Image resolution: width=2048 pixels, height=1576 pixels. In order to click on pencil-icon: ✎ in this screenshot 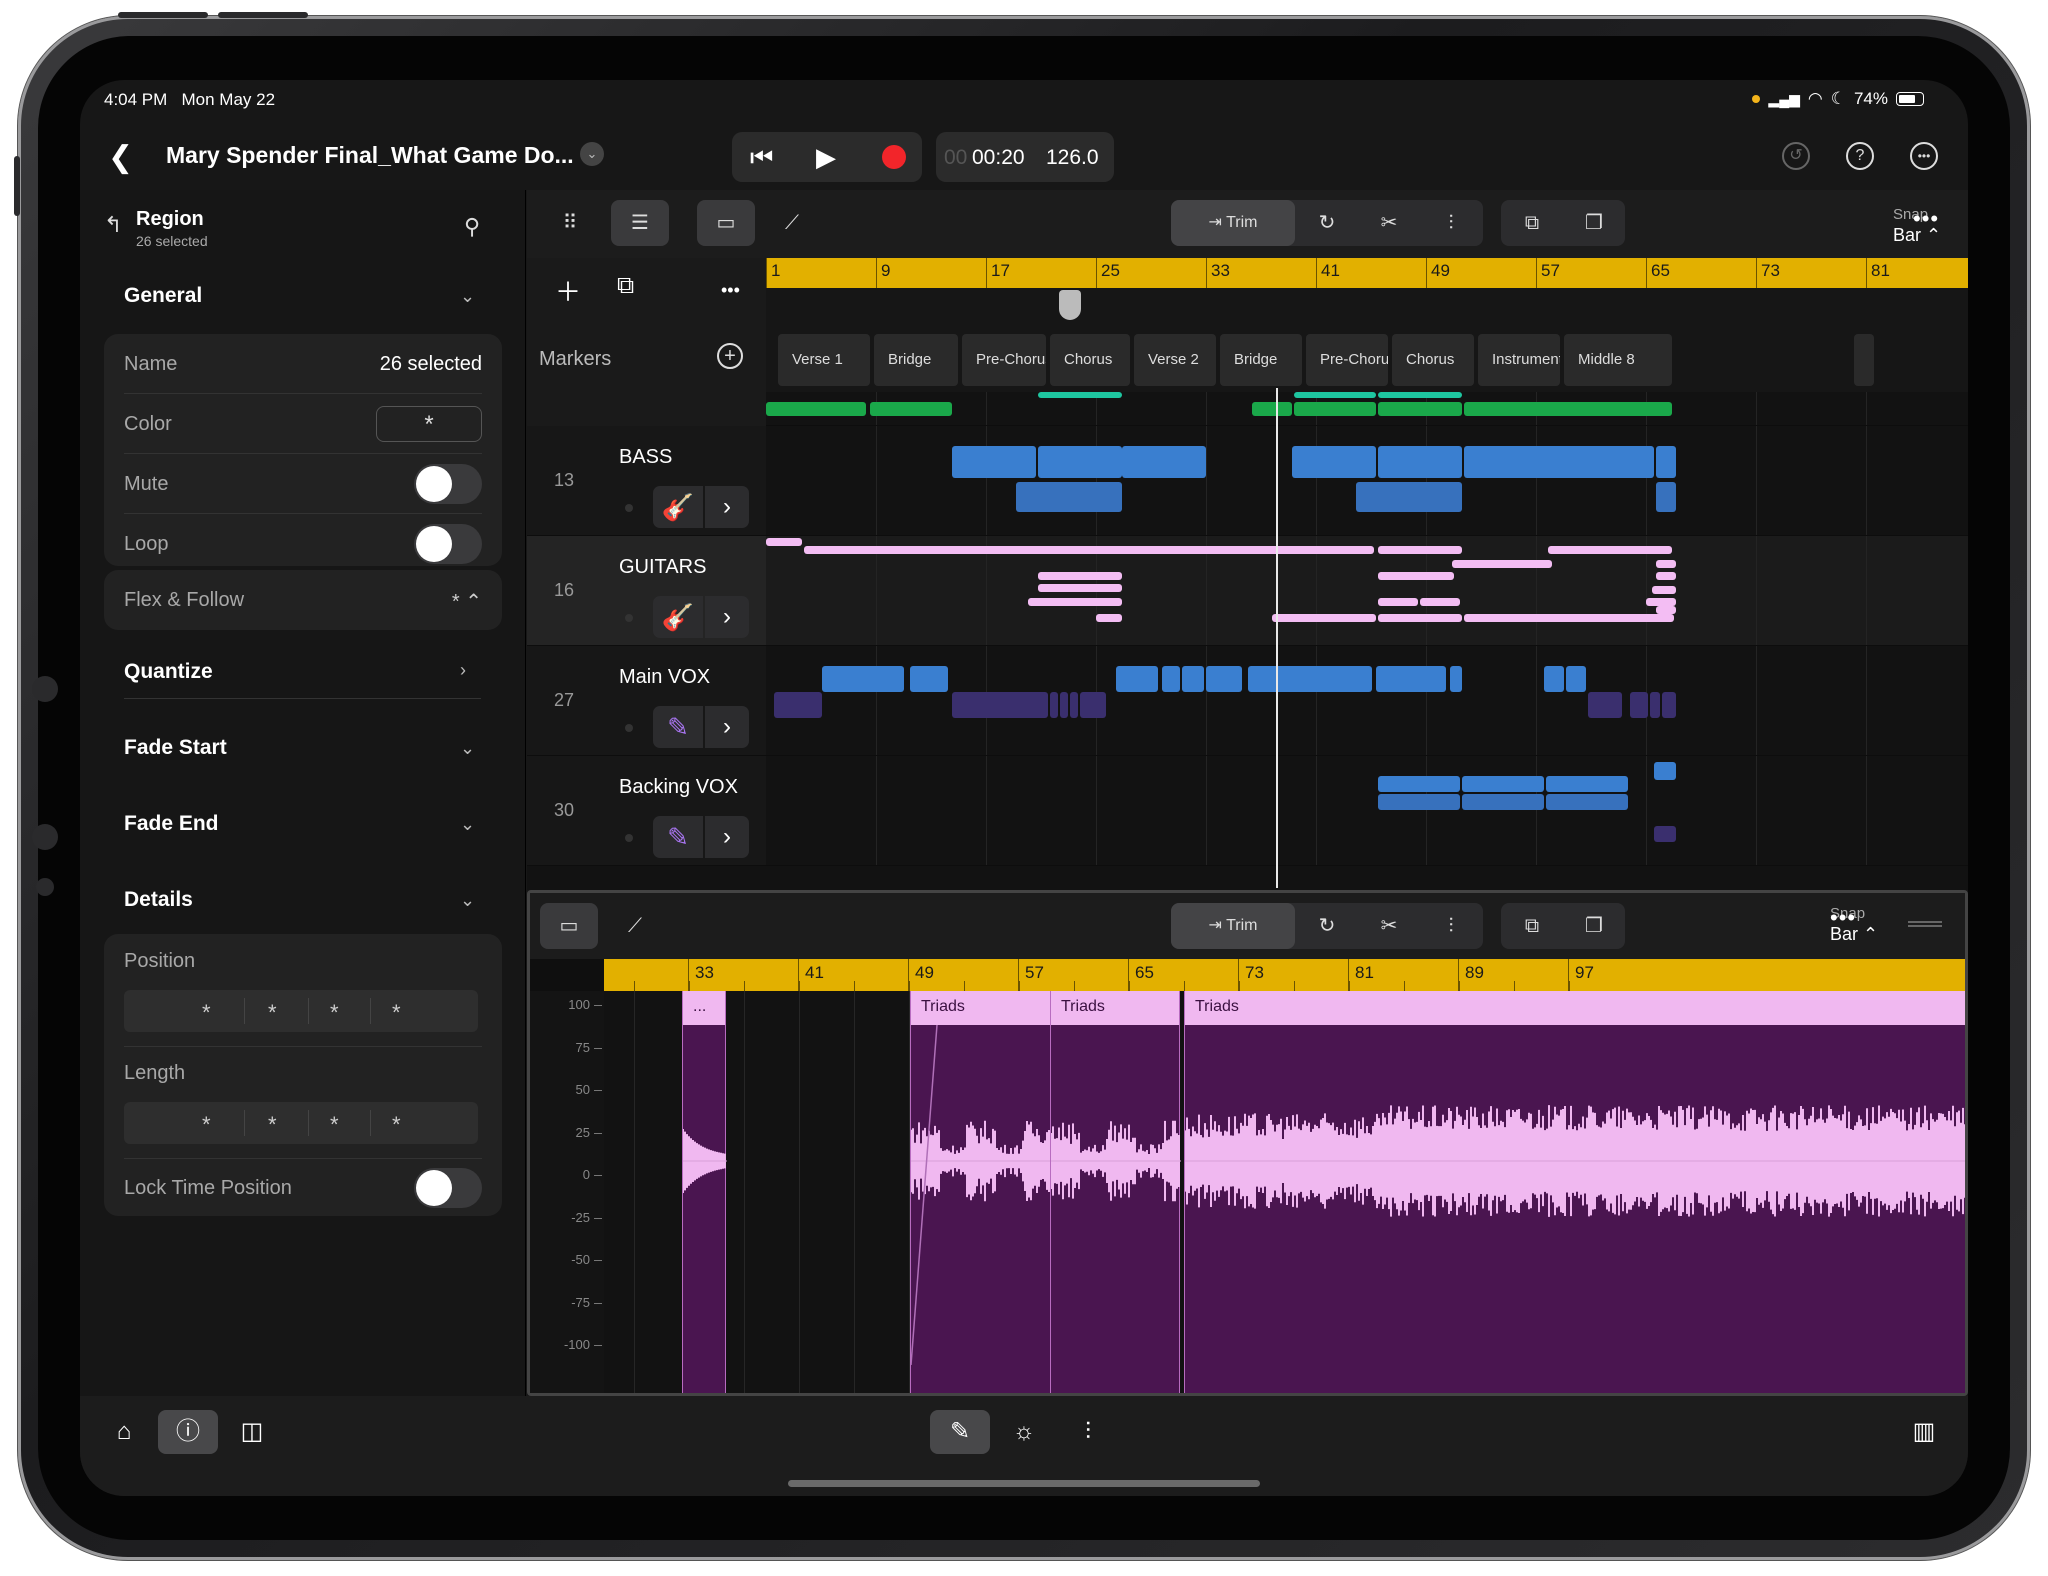, I will do `click(960, 1432)`.